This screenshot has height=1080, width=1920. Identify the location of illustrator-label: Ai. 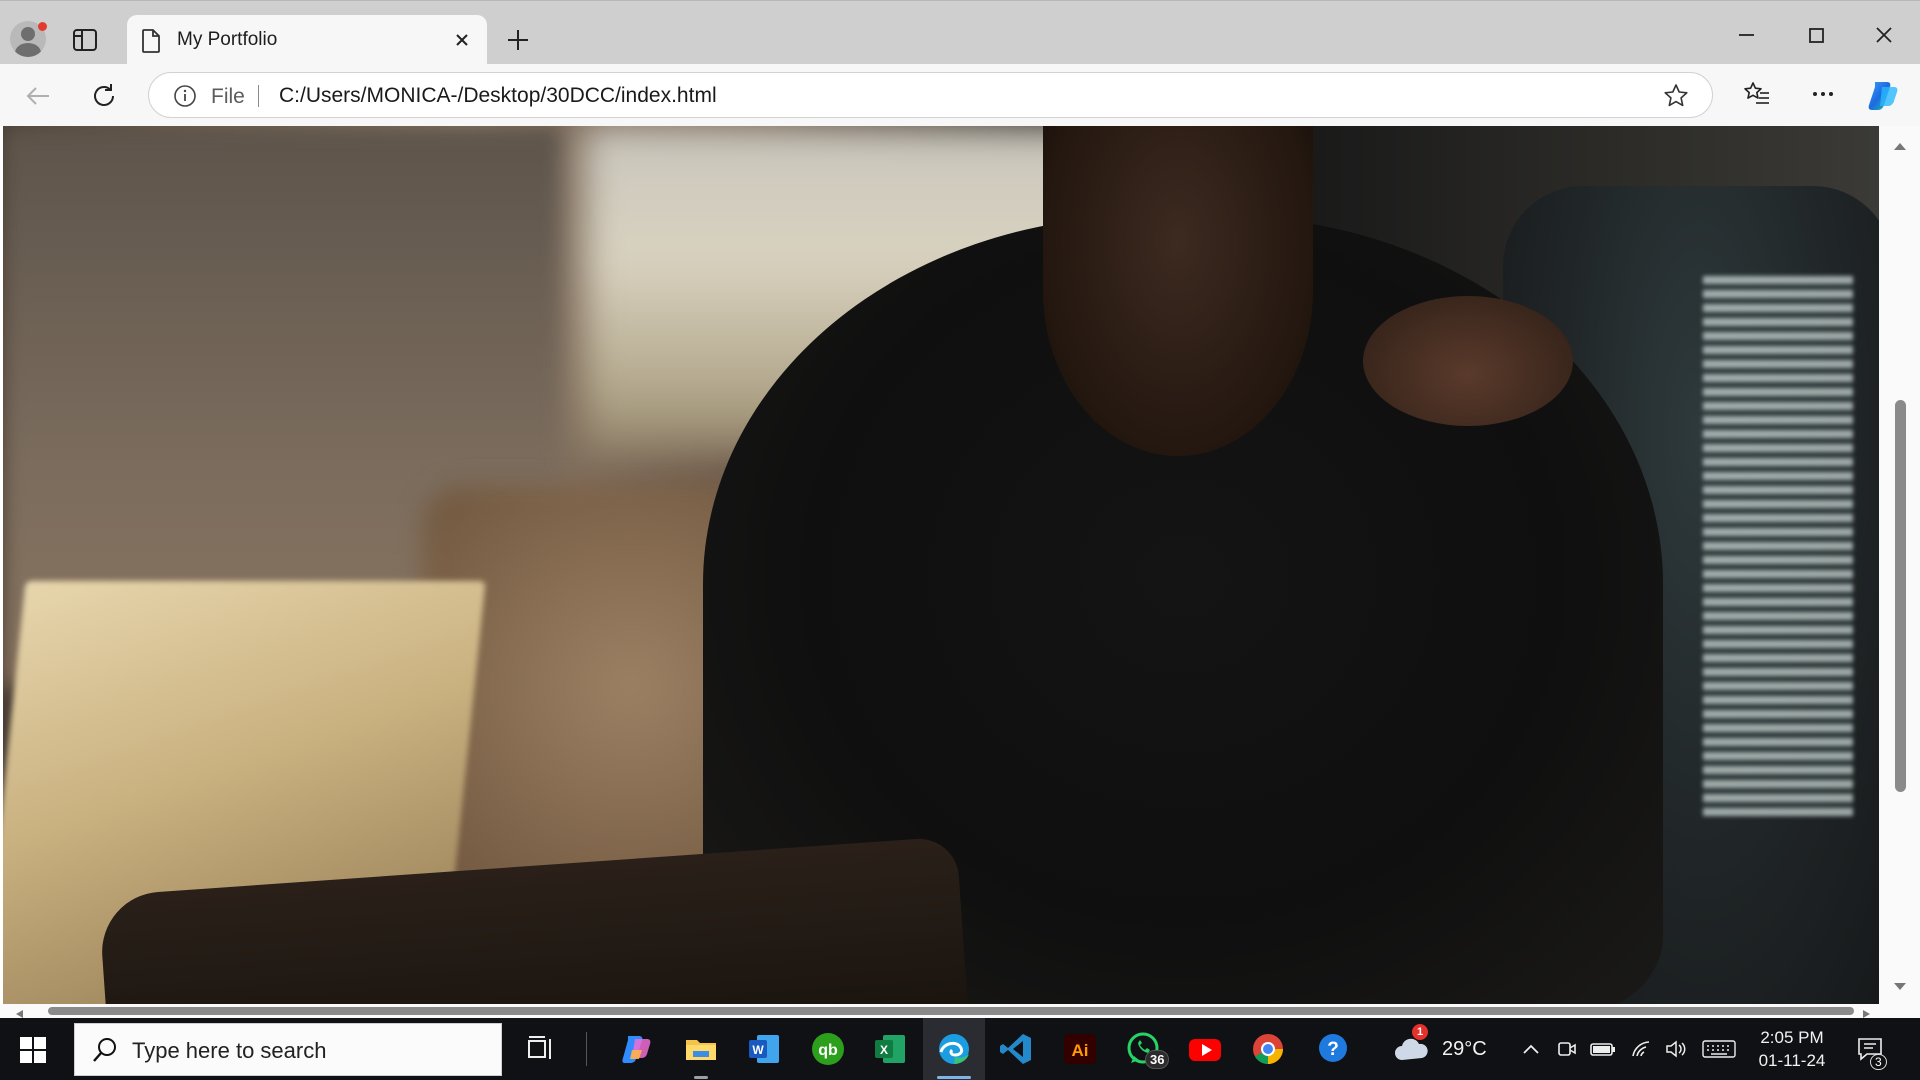
(1080, 1050).